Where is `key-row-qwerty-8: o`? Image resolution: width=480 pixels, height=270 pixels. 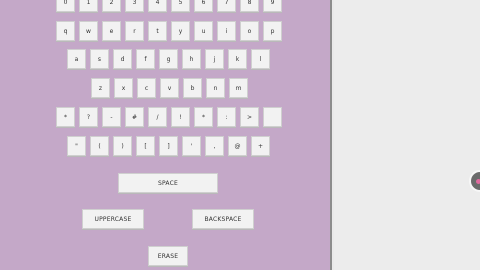
key-row-qwerty-8: o is located at coordinates (249, 31).